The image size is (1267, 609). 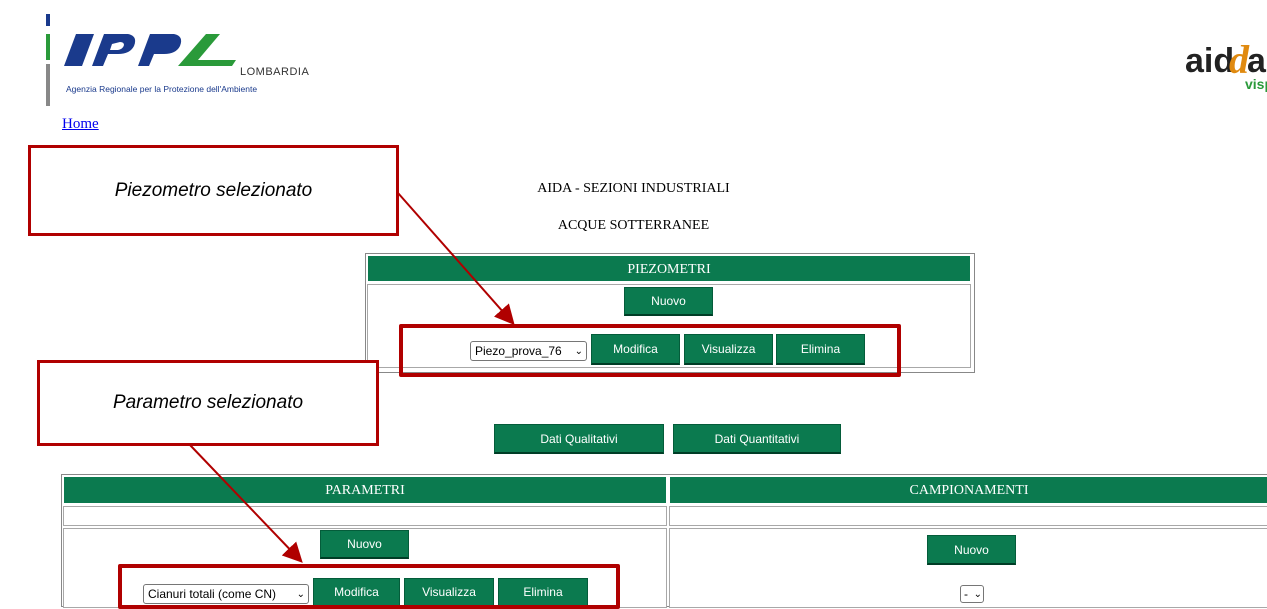 I want to click on piezometro-callout: Piezometro selezionato, so click(x=213, y=190).